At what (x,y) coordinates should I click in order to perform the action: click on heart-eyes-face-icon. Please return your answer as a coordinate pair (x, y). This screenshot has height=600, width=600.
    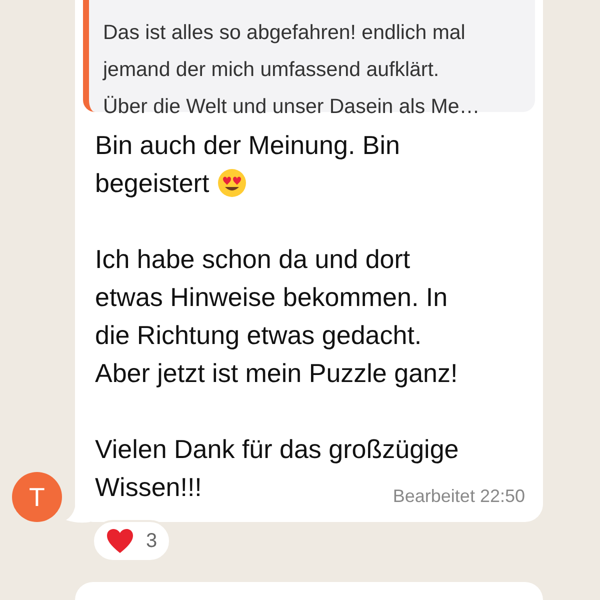
    Looking at the image, I should click on (232, 183).